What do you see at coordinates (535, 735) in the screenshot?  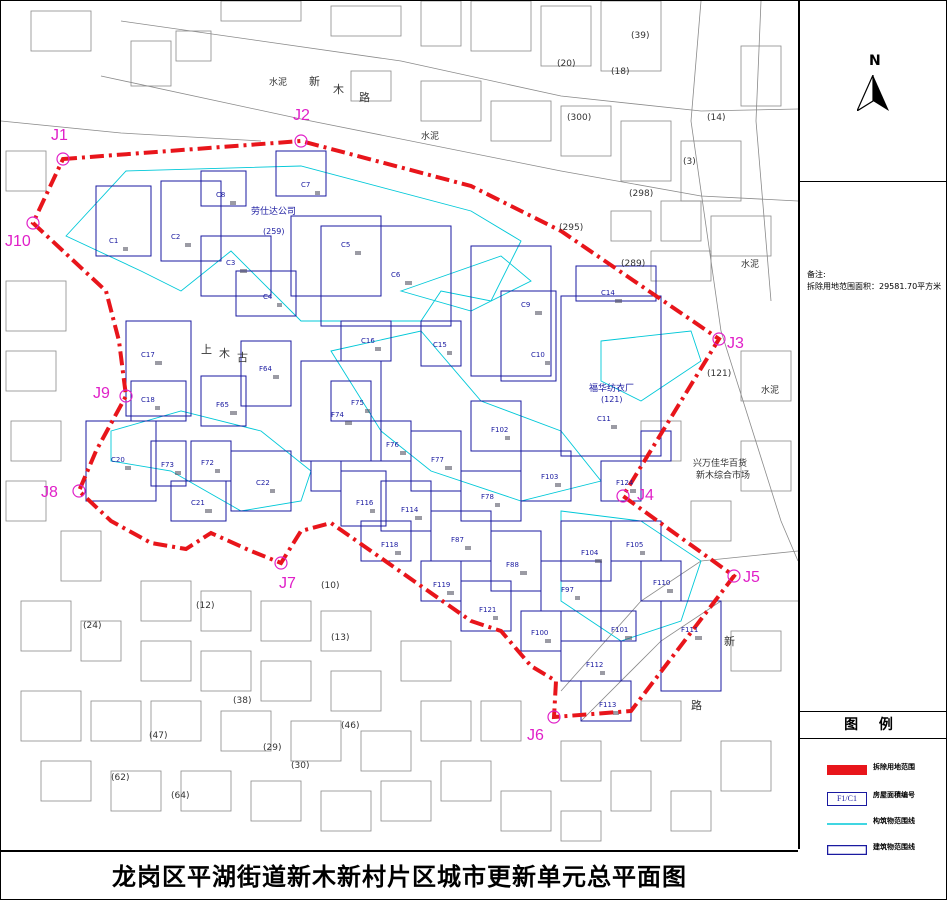 I see `label-j6: J6` at bounding box center [535, 735].